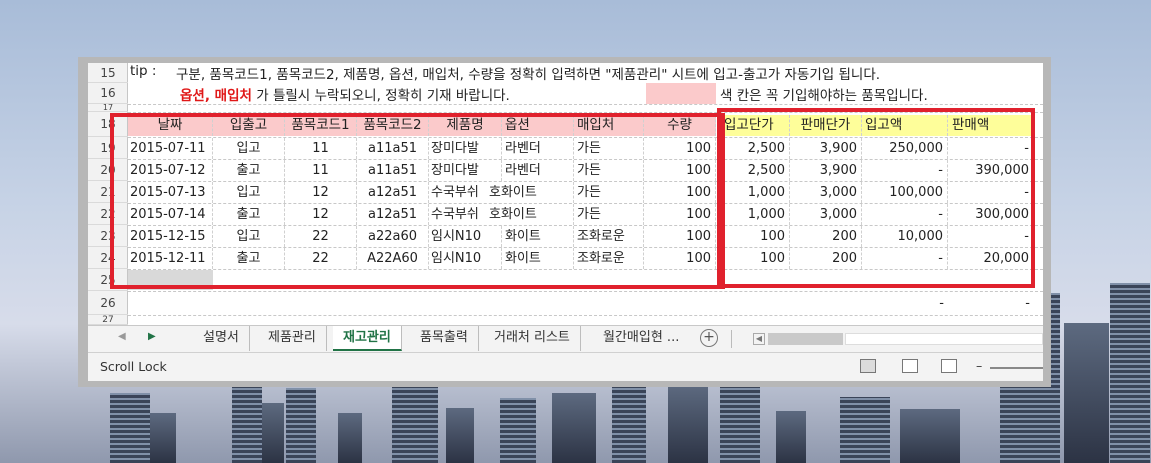 The image size is (1151, 463). Describe the element at coordinates (380, 96) in the screenshot. I see `tip-line-2-rest: 가 틀릴시 누락되오니, 정확히 기재 바랍니다.` at that location.